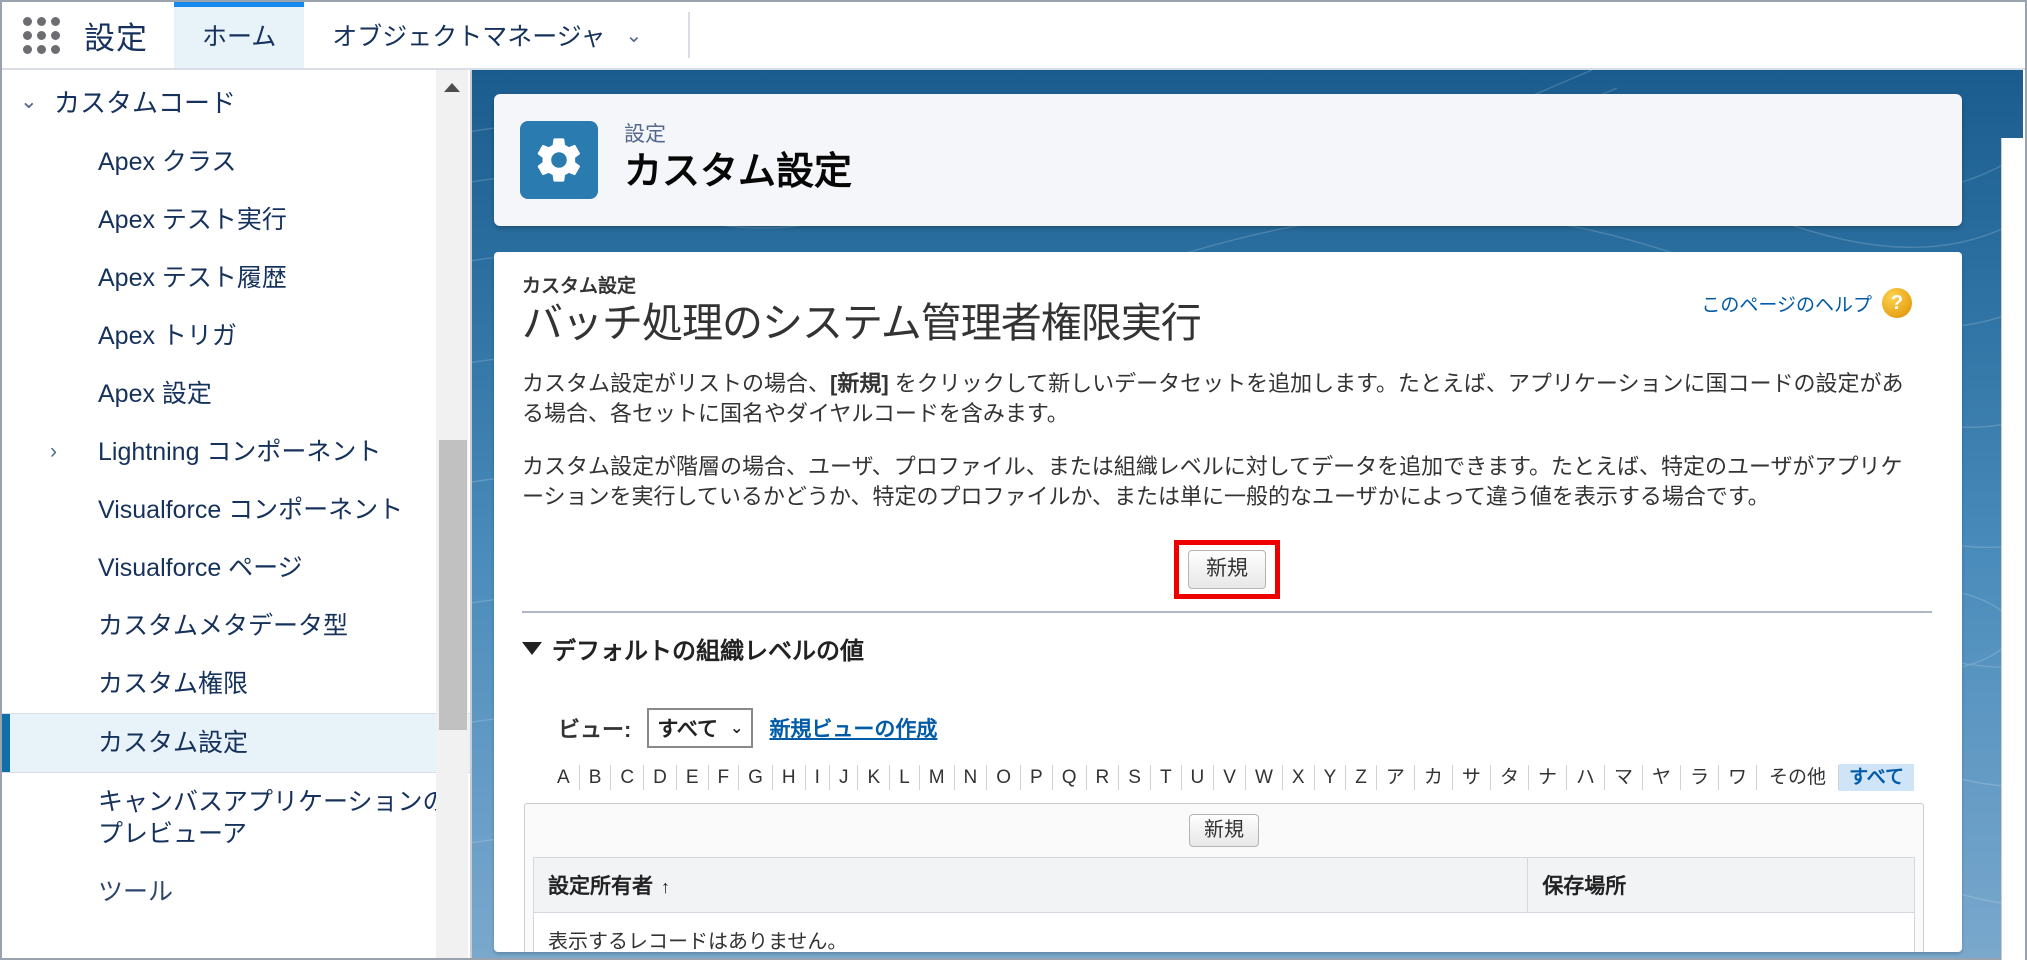 This screenshot has height=960, width=2027. What do you see at coordinates (1224, 831) in the screenshot?
I see `list-new-button: 新規` at bounding box center [1224, 831].